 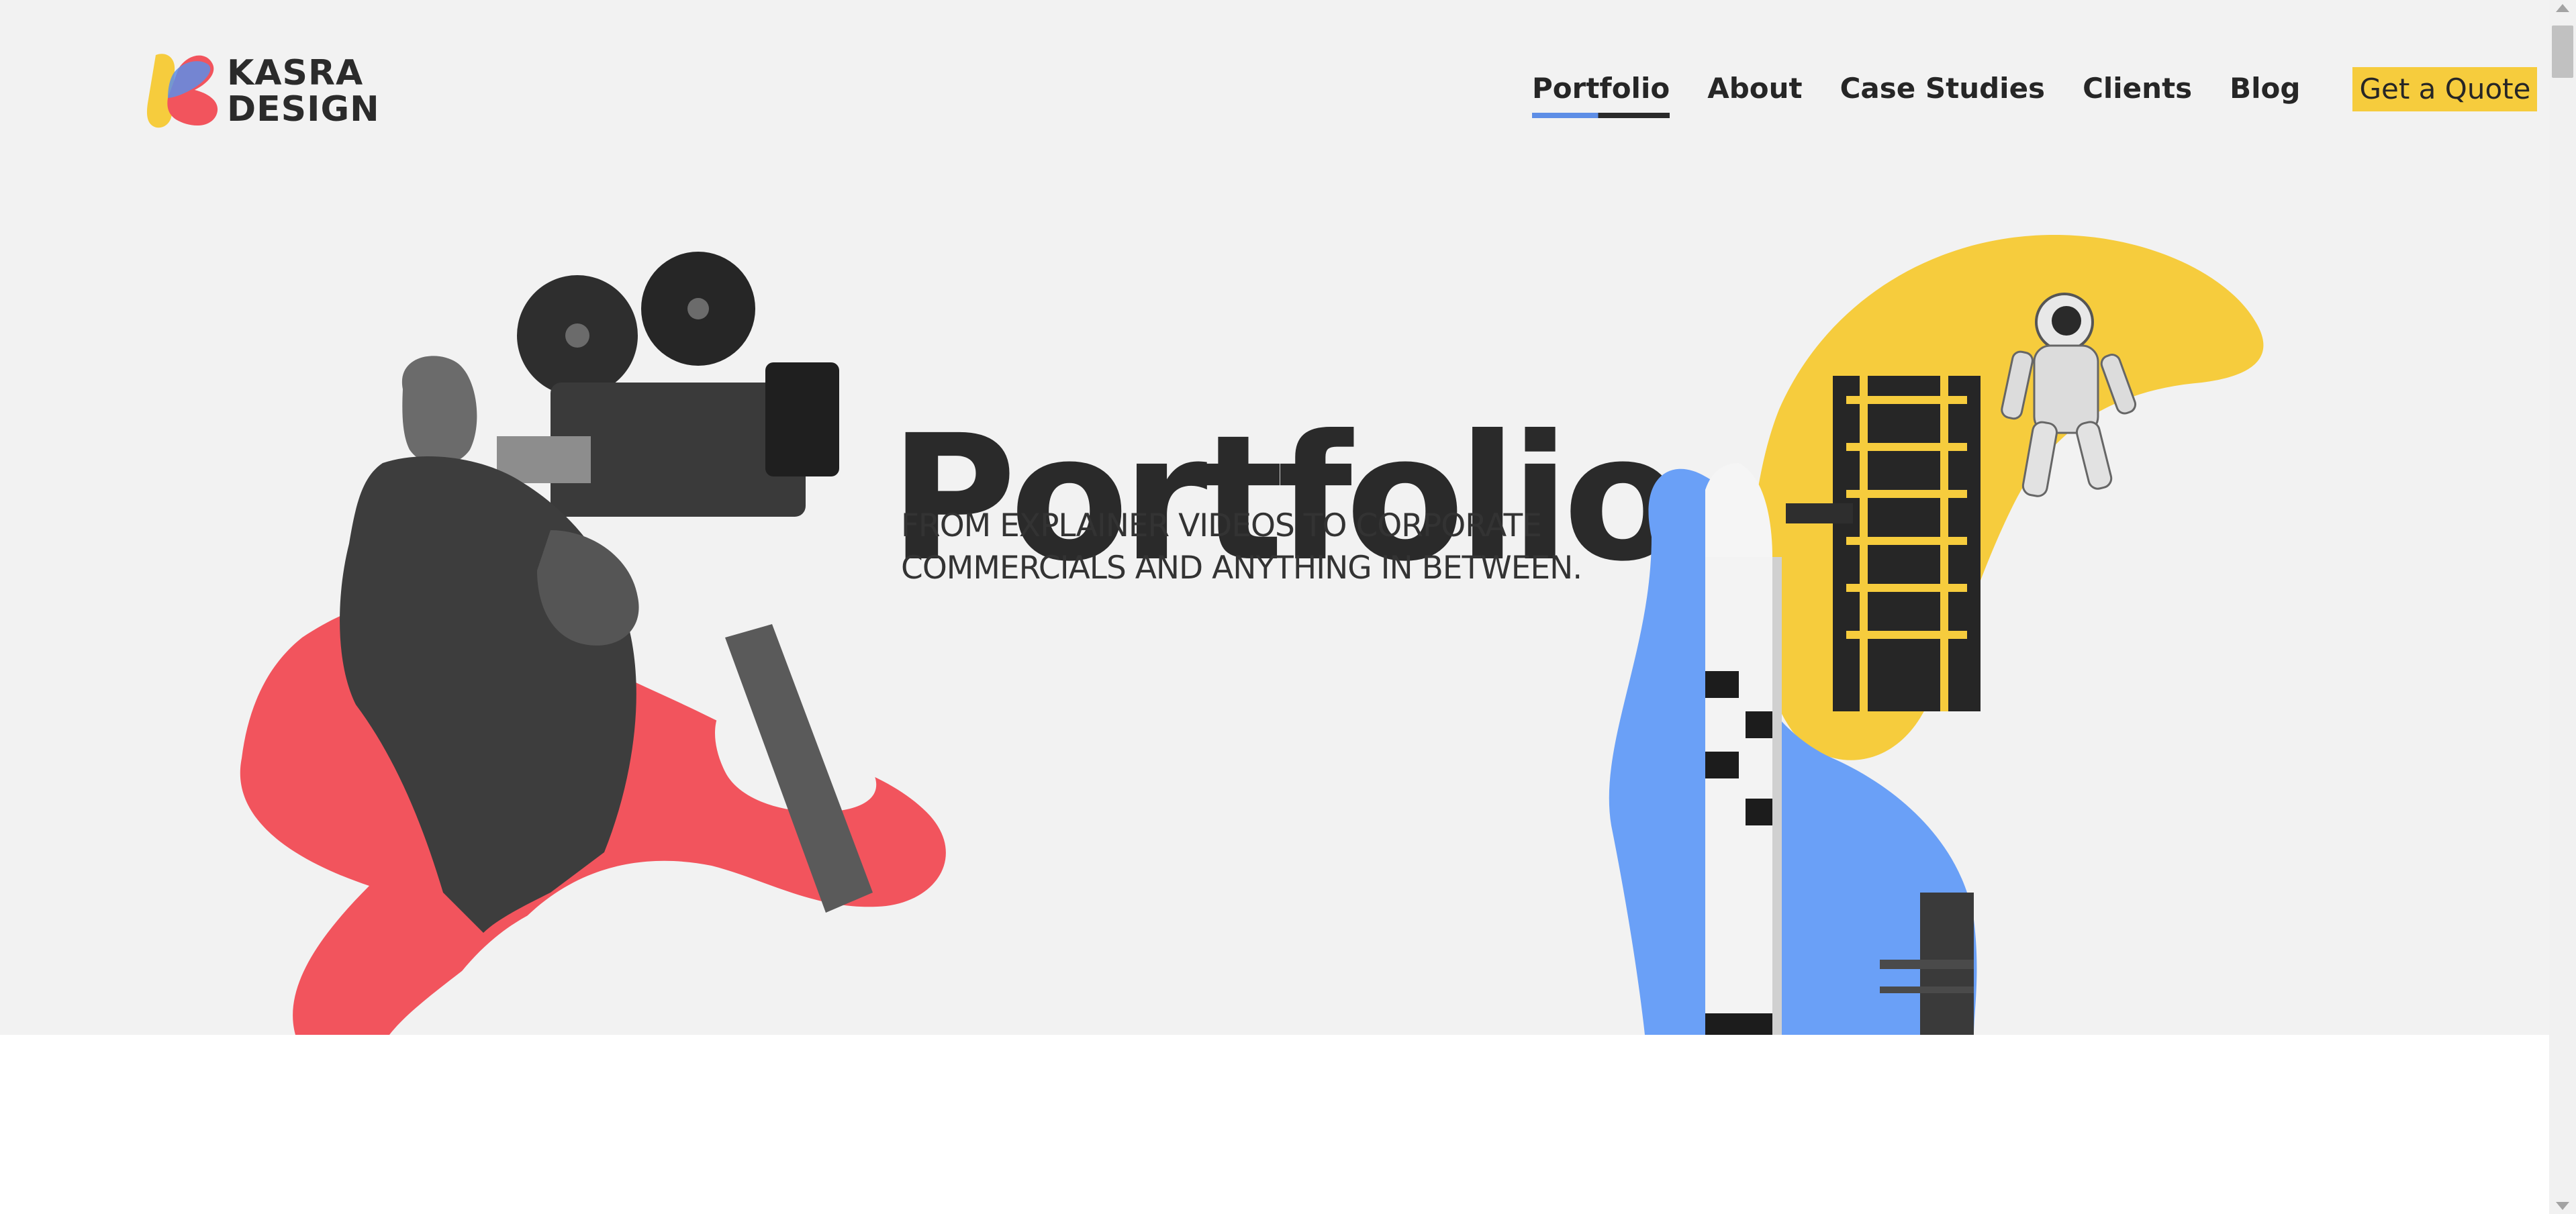 What do you see at coordinates (1754, 89) in the screenshot?
I see `nav-item-about: About` at bounding box center [1754, 89].